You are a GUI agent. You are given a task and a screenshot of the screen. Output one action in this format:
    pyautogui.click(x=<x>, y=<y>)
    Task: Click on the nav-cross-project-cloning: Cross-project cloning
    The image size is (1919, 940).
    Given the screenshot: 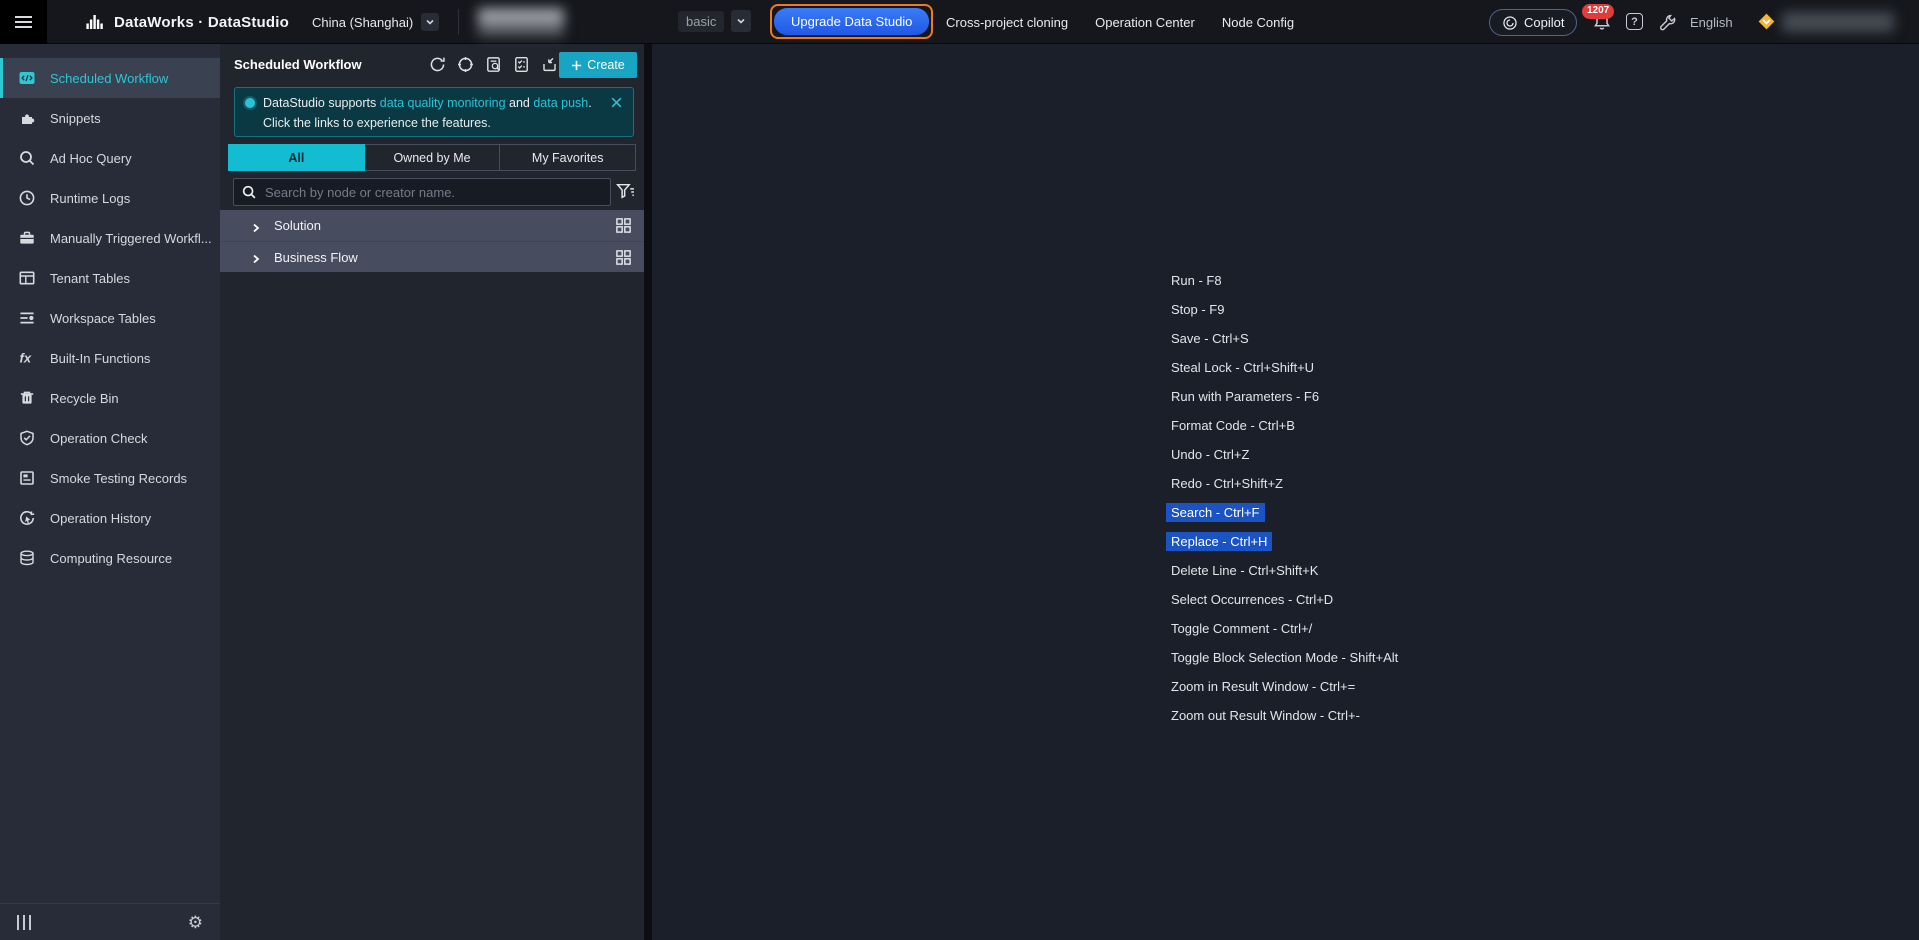 What is the action you would take?
    pyautogui.click(x=1007, y=22)
    